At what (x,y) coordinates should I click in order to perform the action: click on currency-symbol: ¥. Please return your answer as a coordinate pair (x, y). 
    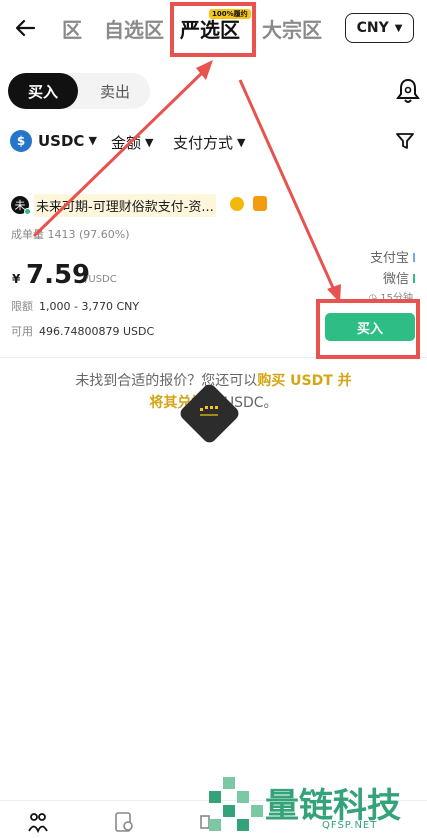
    Looking at the image, I should click on (16, 279).